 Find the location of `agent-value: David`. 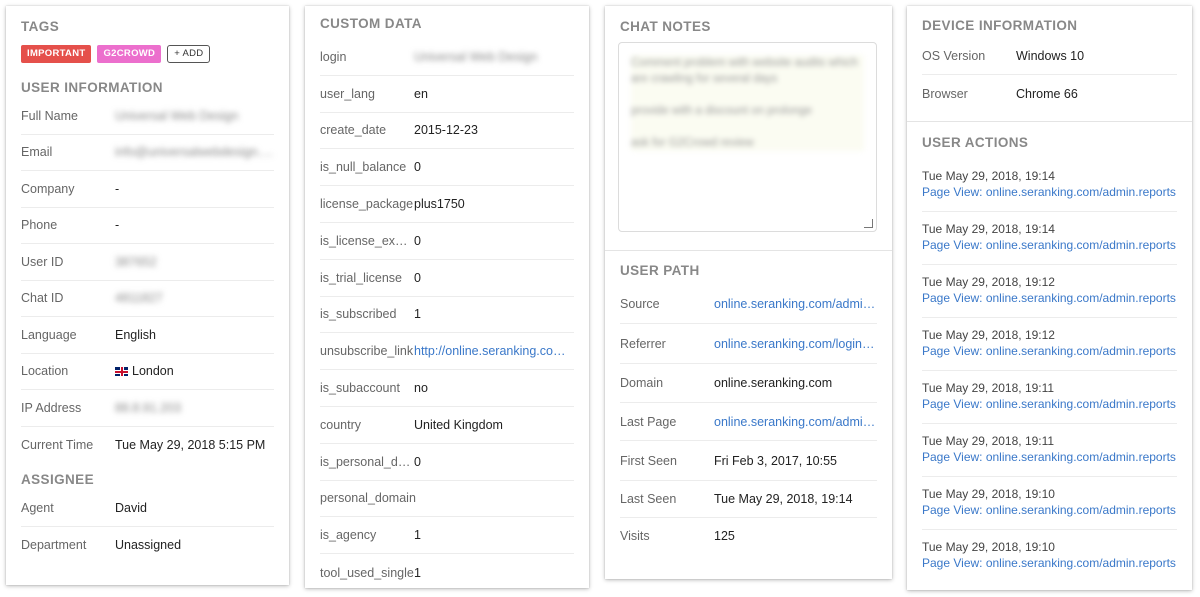

agent-value: David is located at coordinates (194, 508).